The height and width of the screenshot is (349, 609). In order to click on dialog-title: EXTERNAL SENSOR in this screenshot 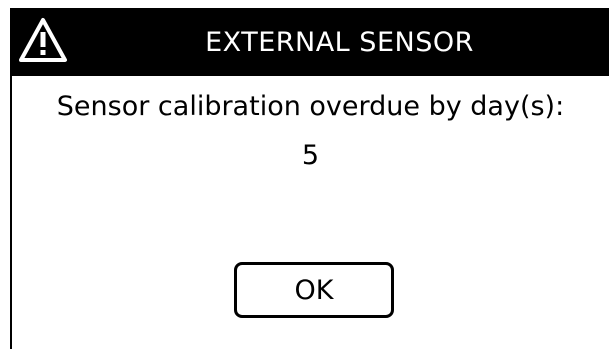, I will do `click(339, 42)`.